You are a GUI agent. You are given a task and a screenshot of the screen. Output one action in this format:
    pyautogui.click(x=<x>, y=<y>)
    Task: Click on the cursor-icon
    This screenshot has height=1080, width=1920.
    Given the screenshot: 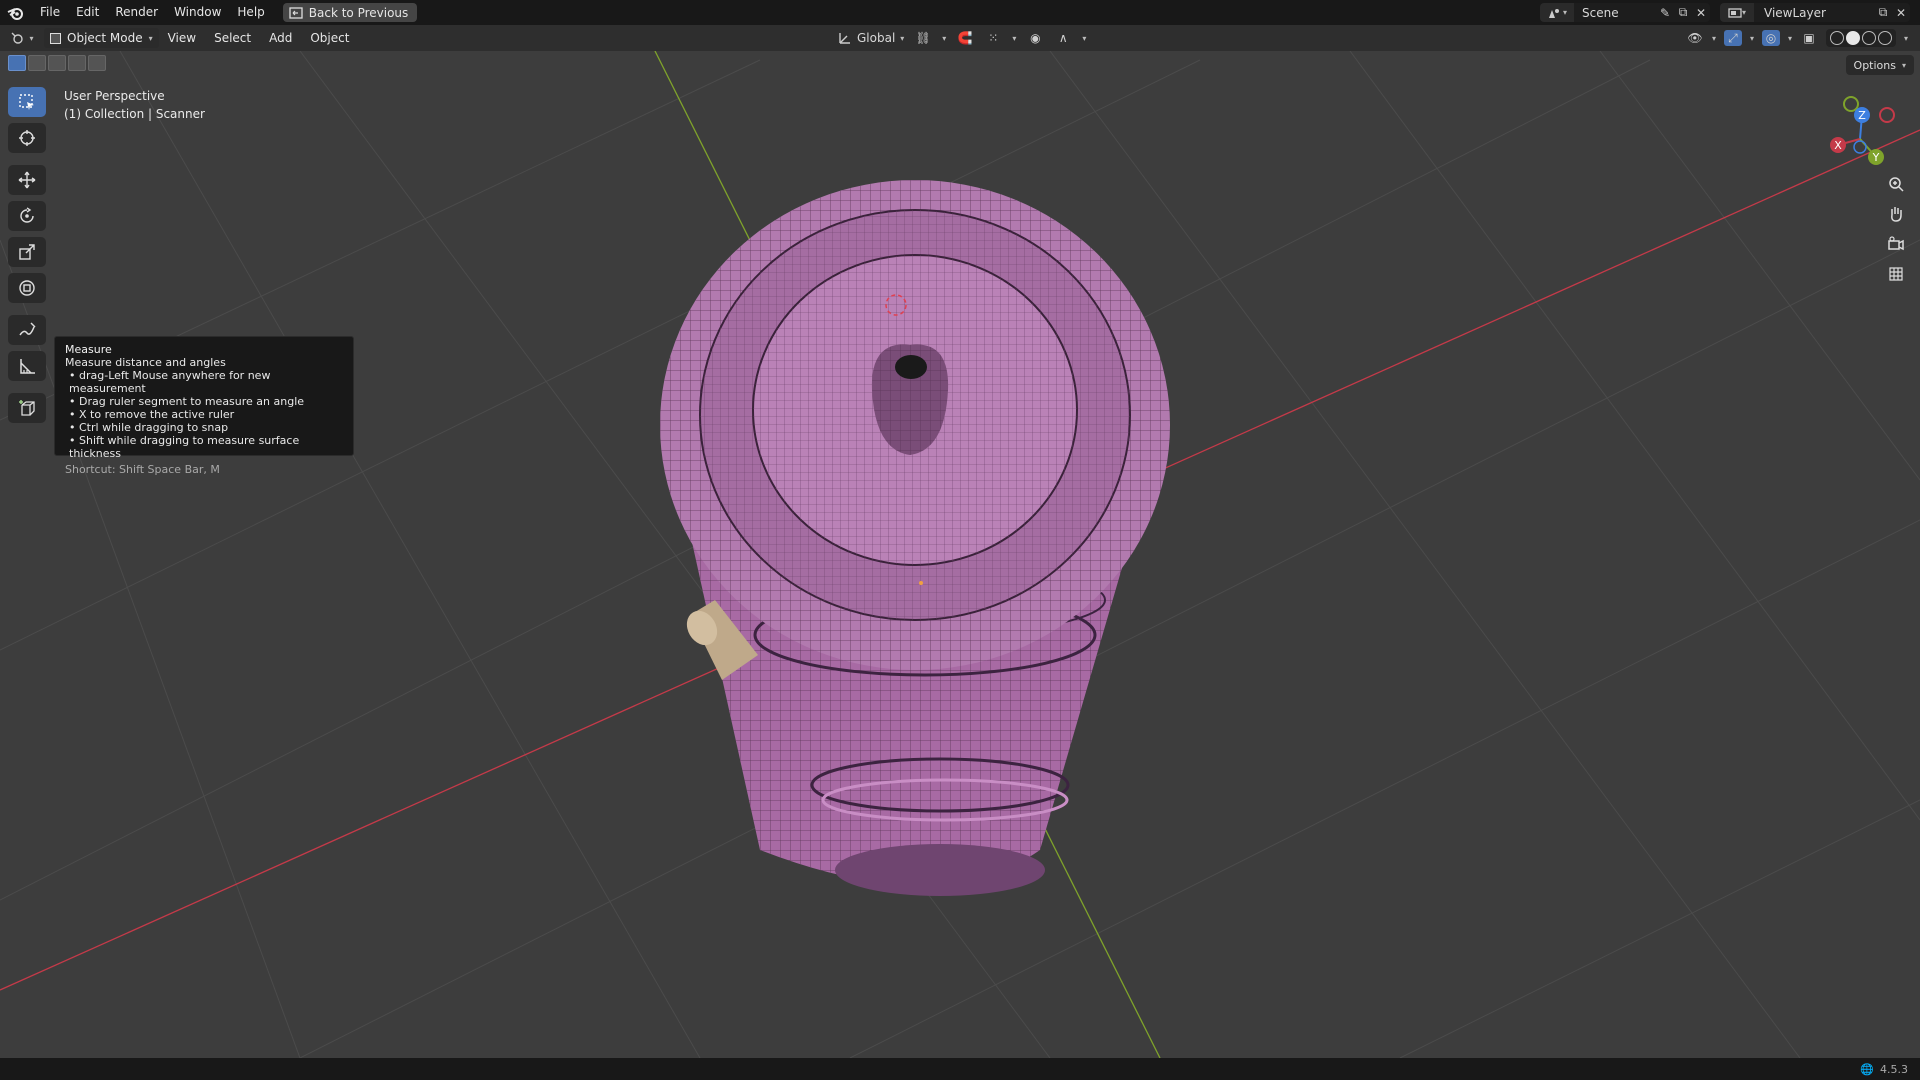 What is the action you would take?
    pyautogui.click(x=27, y=138)
    